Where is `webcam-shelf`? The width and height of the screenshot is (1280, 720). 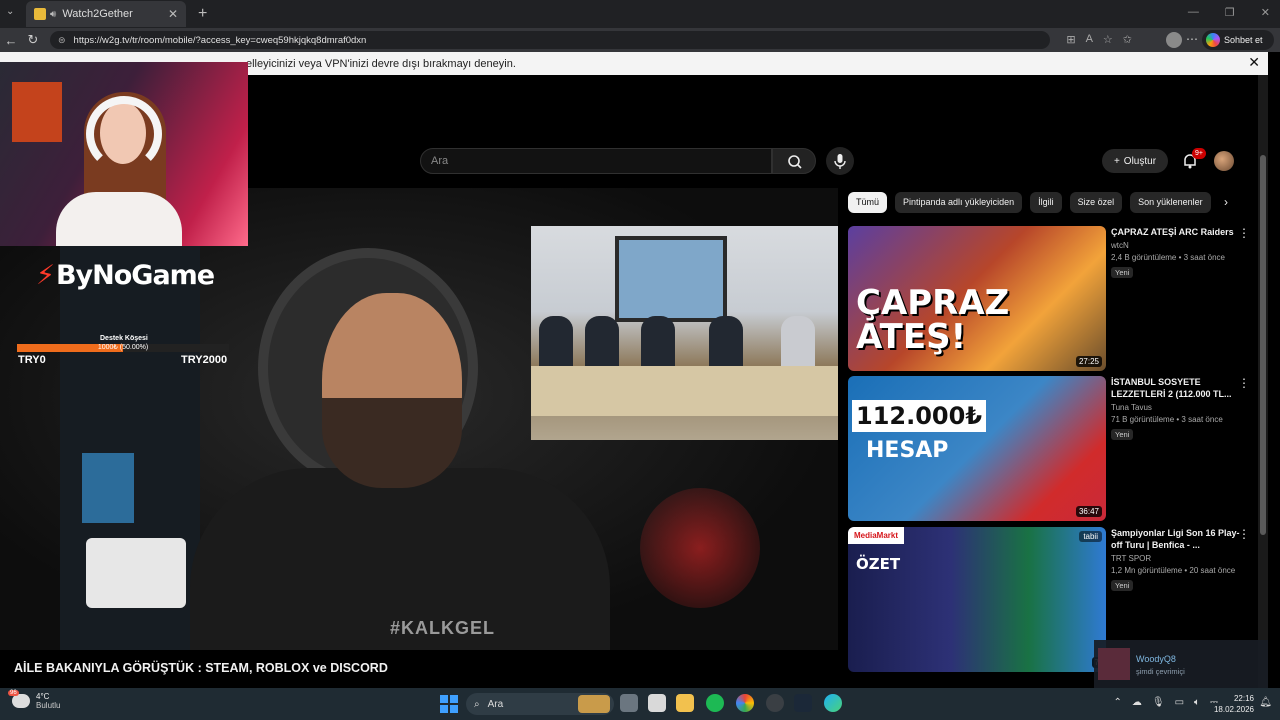
webcam-shelf is located at coordinates (37, 112).